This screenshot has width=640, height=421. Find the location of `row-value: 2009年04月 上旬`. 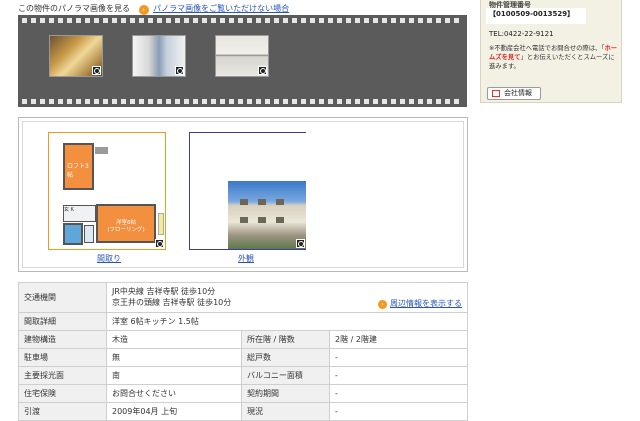

row-value: 2009年04月 上旬 is located at coordinates (174, 411).